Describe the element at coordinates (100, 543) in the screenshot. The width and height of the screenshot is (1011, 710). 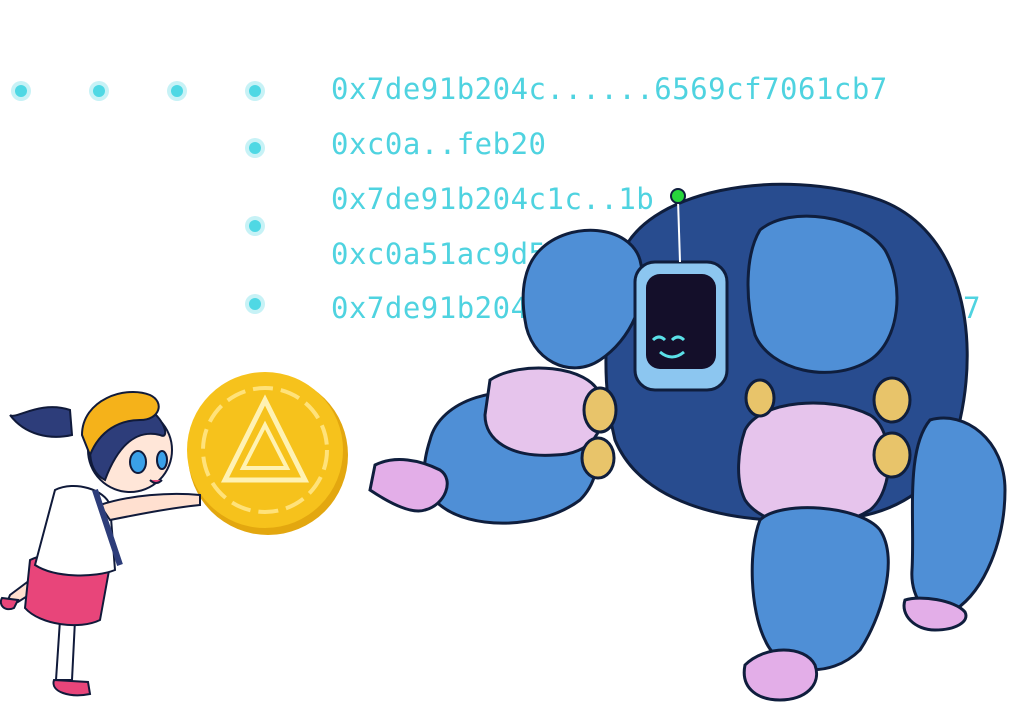
I see `girl-illustration` at that location.